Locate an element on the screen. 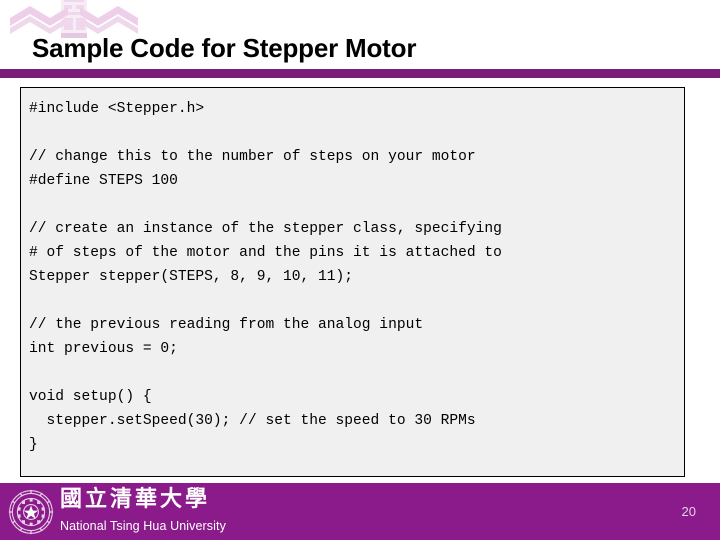 The width and height of the screenshot is (720, 540). nthu-seal-icon is located at coordinates (31, 512).